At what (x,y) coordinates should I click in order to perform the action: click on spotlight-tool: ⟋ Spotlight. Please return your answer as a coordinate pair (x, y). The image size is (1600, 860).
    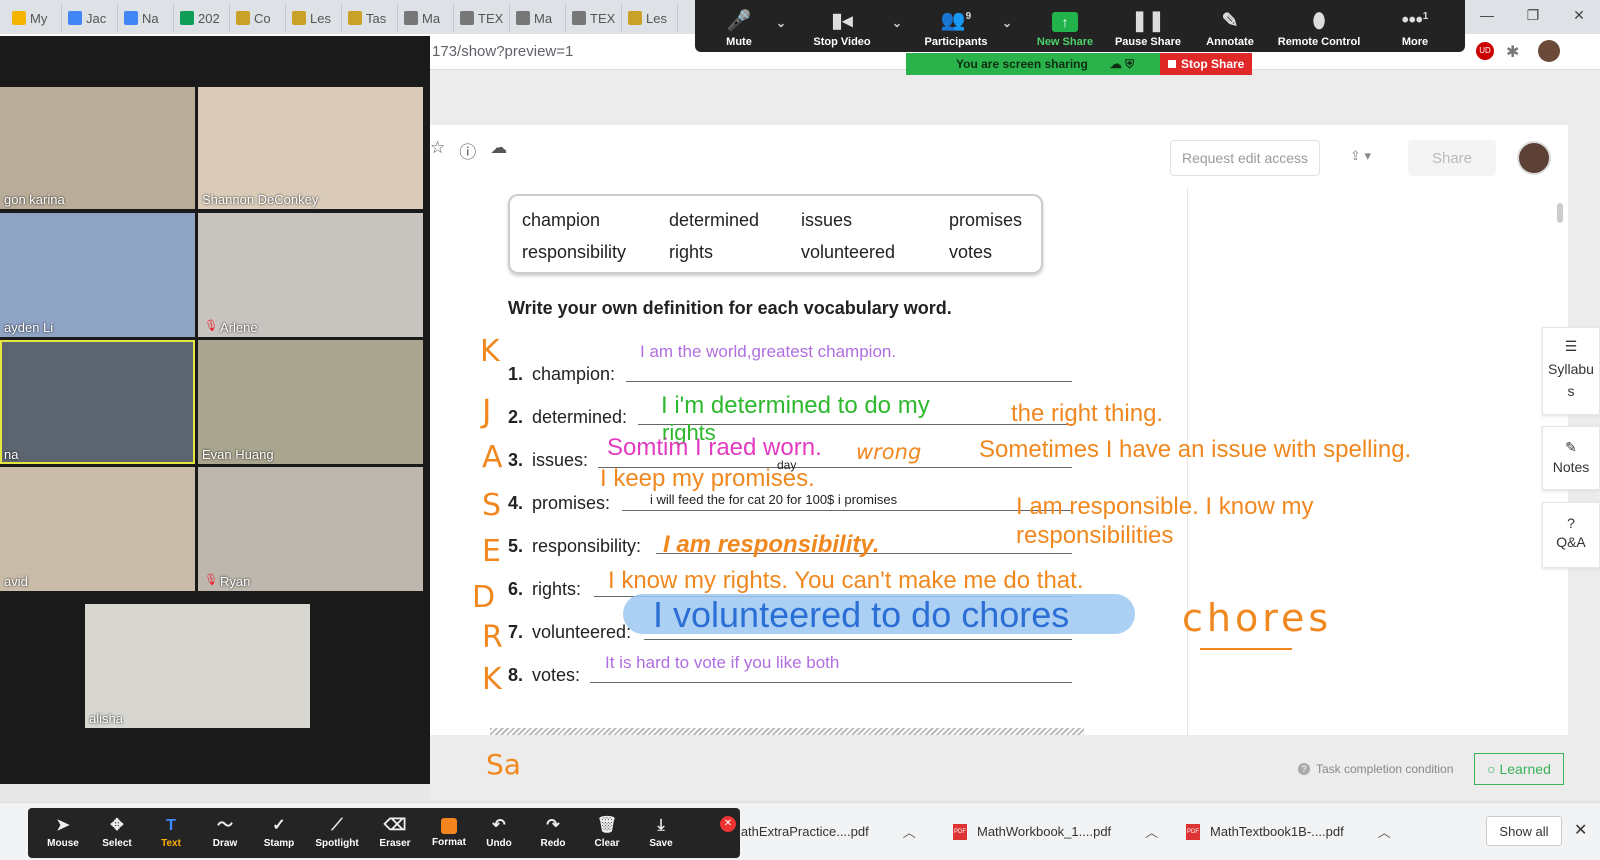
    Looking at the image, I should click on (337, 833).